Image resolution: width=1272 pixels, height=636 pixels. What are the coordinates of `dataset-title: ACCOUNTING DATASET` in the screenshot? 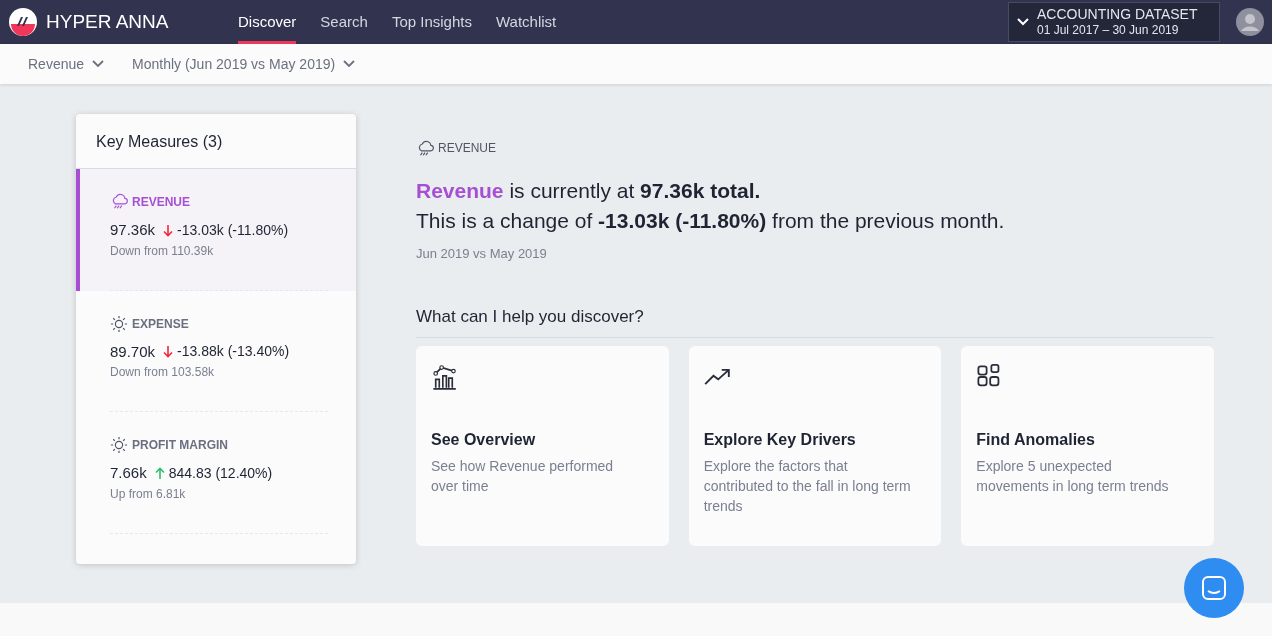 It's located at (1117, 15).